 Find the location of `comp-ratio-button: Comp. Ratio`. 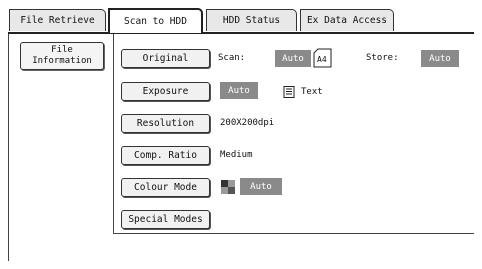

comp-ratio-button: Comp. Ratio is located at coordinates (165, 155).